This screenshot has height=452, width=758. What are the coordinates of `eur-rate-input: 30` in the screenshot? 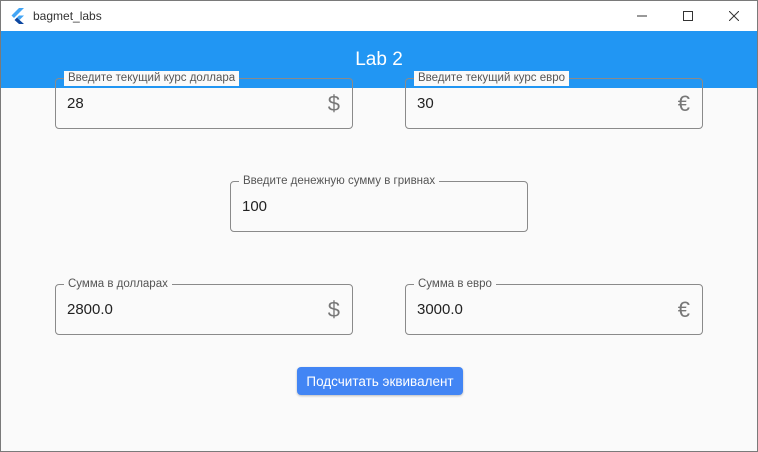 It's located at (425, 103).